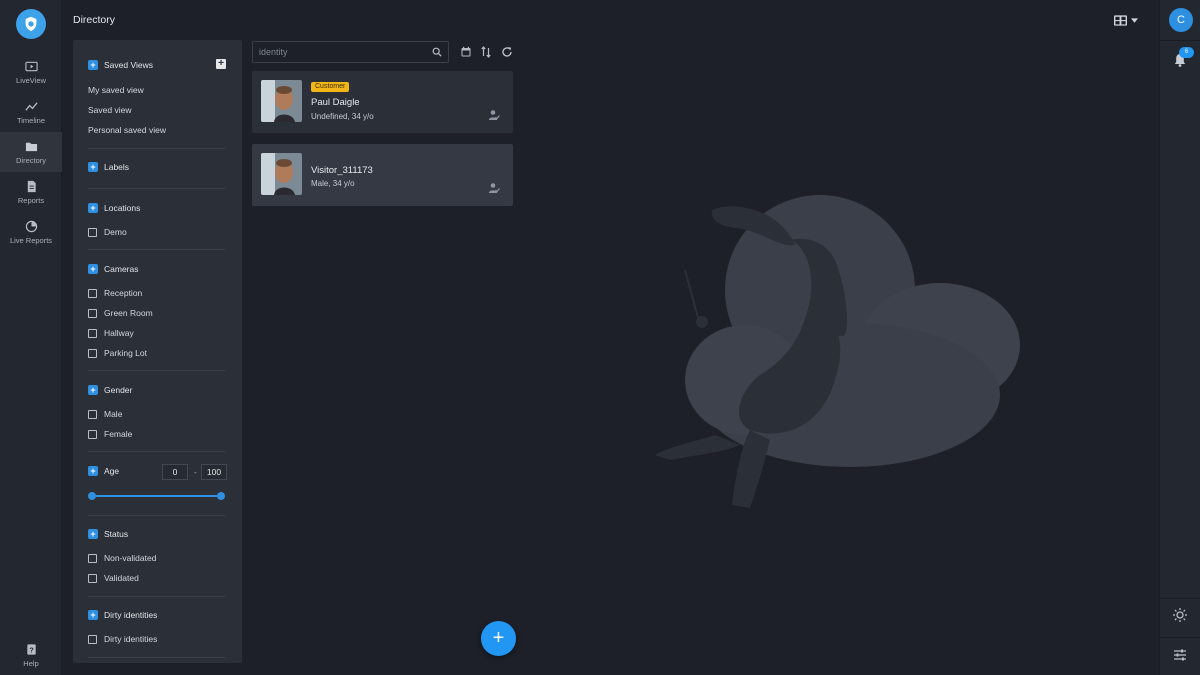 Image resolution: width=1200 pixels, height=675 pixels. What do you see at coordinates (31, 226) in the screenshot?
I see `pie-chart-icon` at bounding box center [31, 226].